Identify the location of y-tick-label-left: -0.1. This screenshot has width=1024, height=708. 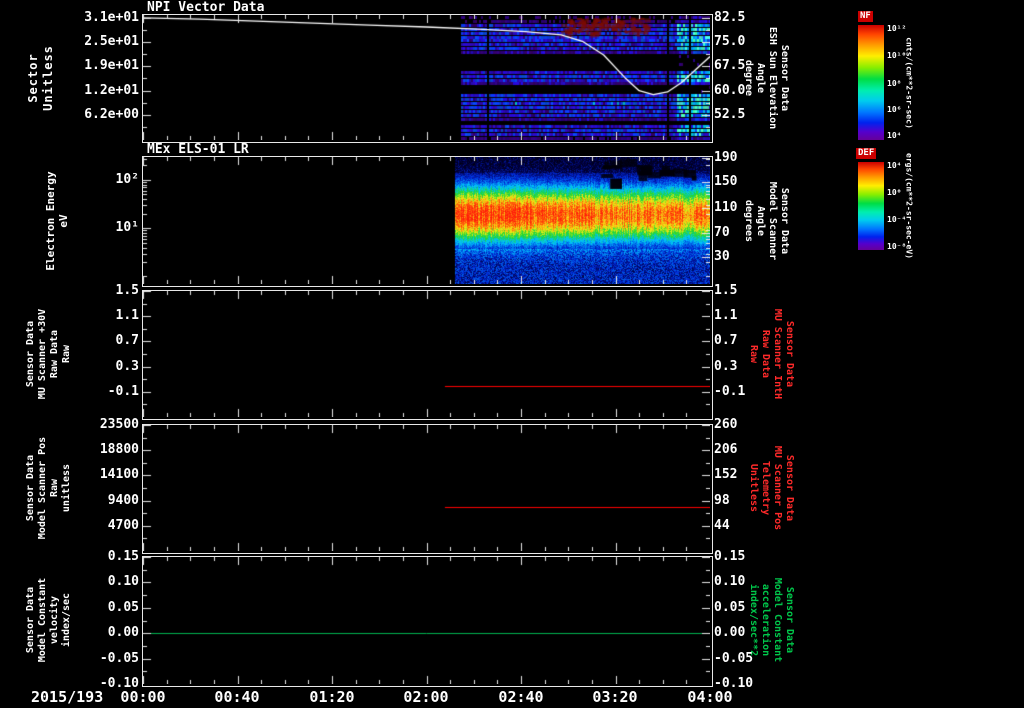
(123, 391).